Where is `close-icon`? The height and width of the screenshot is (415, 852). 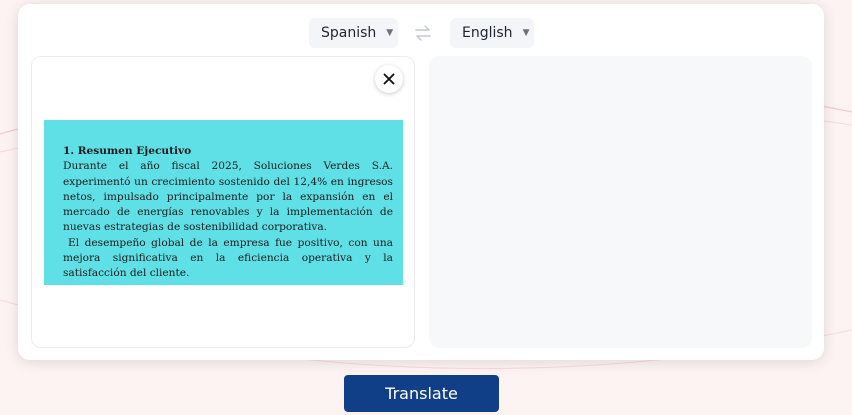 close-icon is located at coordinates (389, 79).